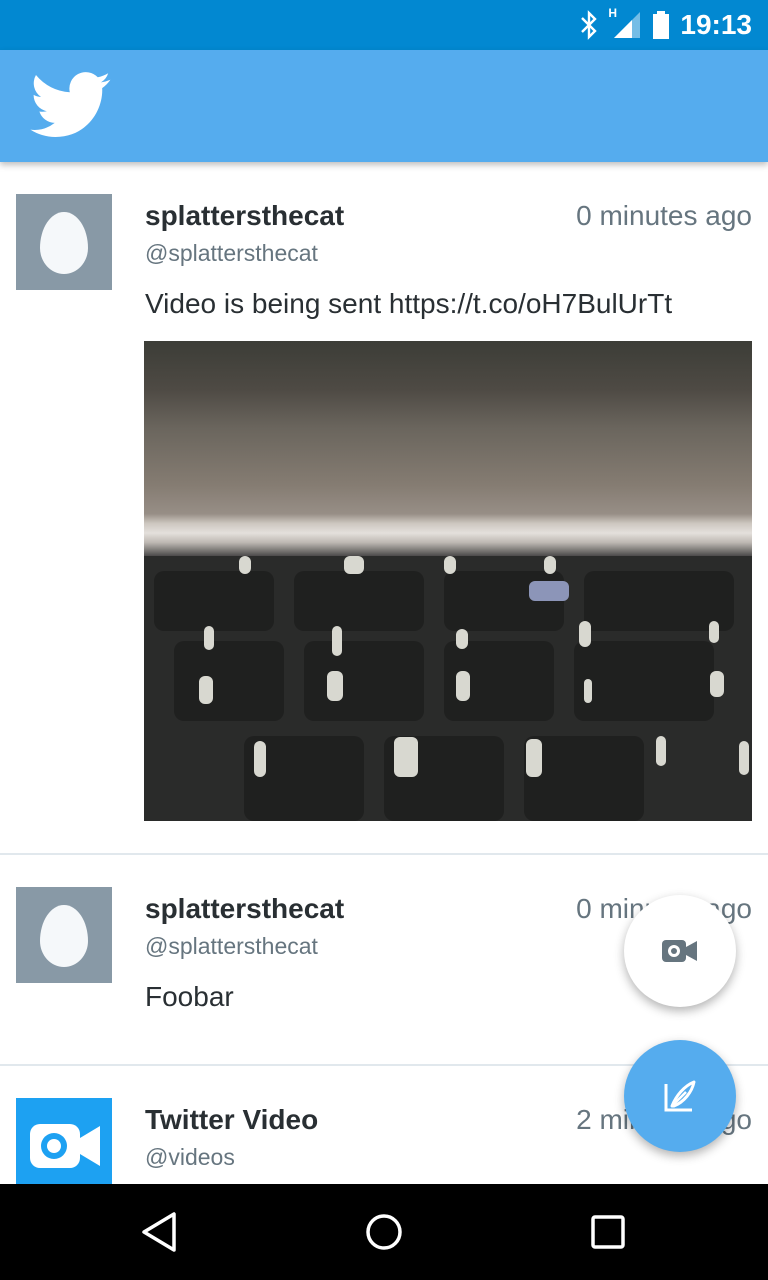 The image size is (768, 1280). I want to click on system-nav-bar, so click(384, 1232).